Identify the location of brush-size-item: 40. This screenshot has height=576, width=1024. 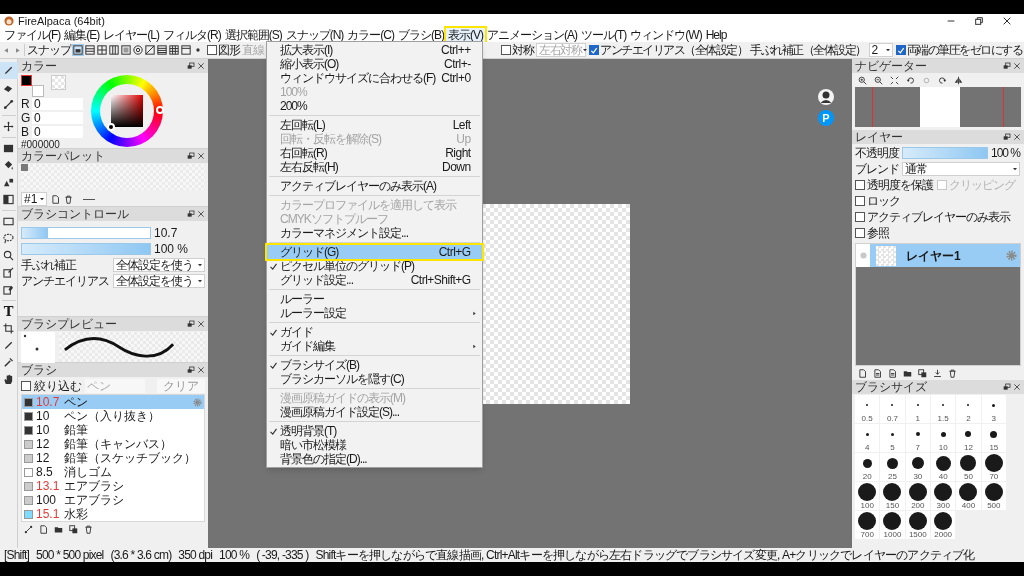
(943, 467).